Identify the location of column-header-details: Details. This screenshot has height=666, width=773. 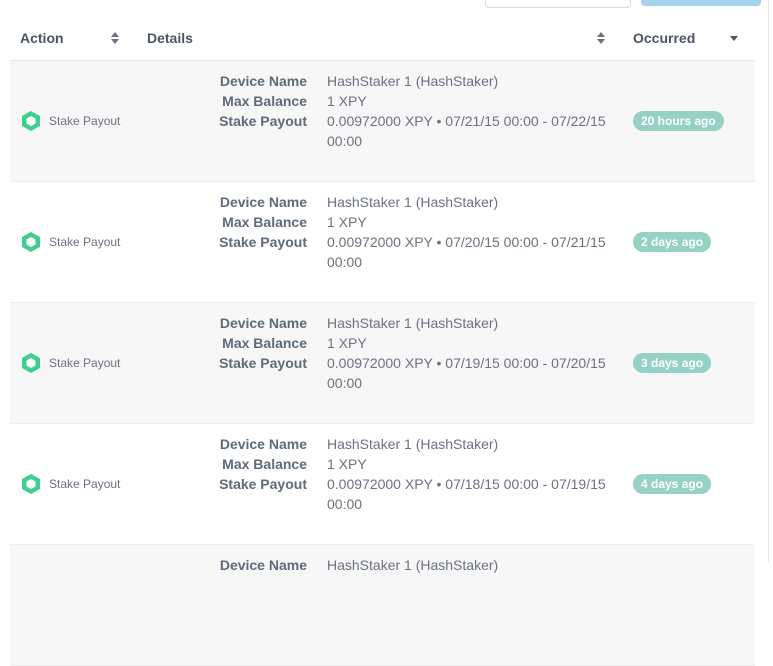
(170, 38).